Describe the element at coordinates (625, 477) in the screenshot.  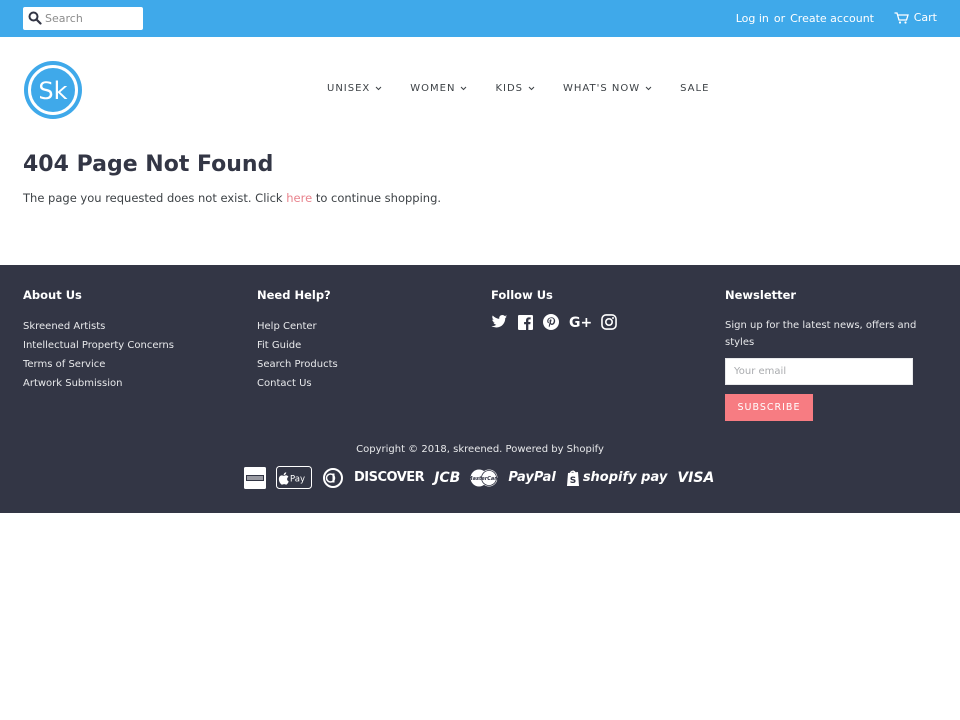
I see `shopify-pay-label: shopify pay` at that location.